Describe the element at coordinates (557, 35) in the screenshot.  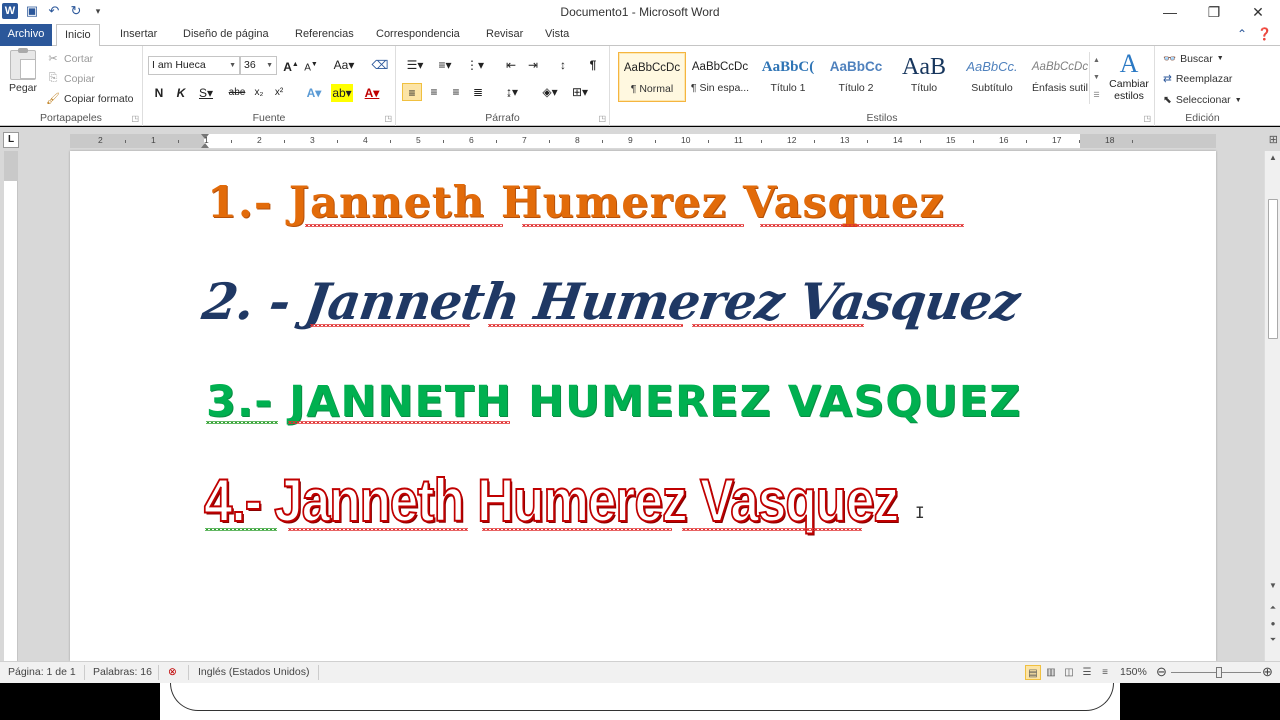
I see `tab-vista: Vista` at that location.